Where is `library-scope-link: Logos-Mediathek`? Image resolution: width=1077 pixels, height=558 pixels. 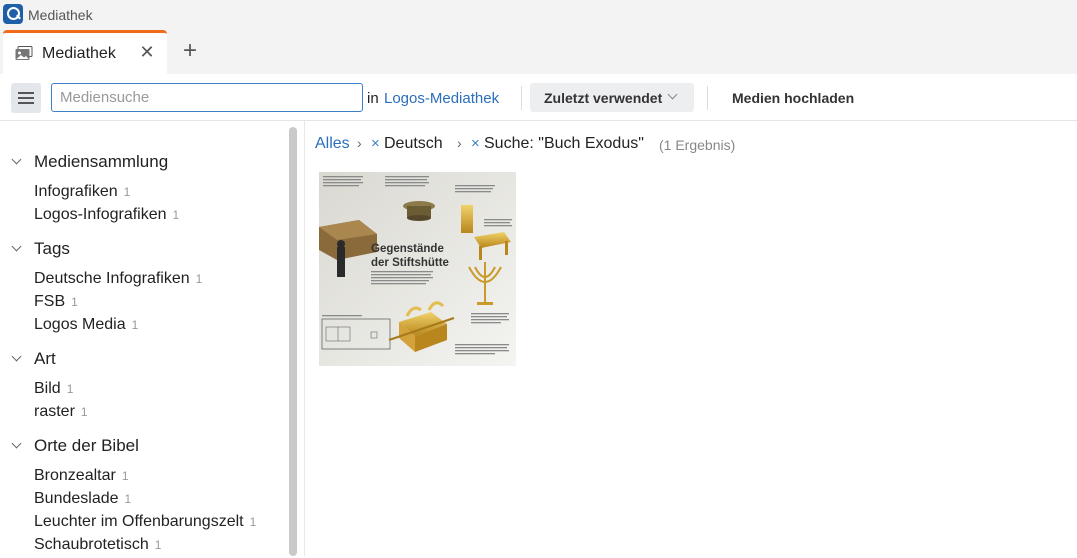 library-scope-link: Logos-Mediathek is located at coordinates (441, 98).